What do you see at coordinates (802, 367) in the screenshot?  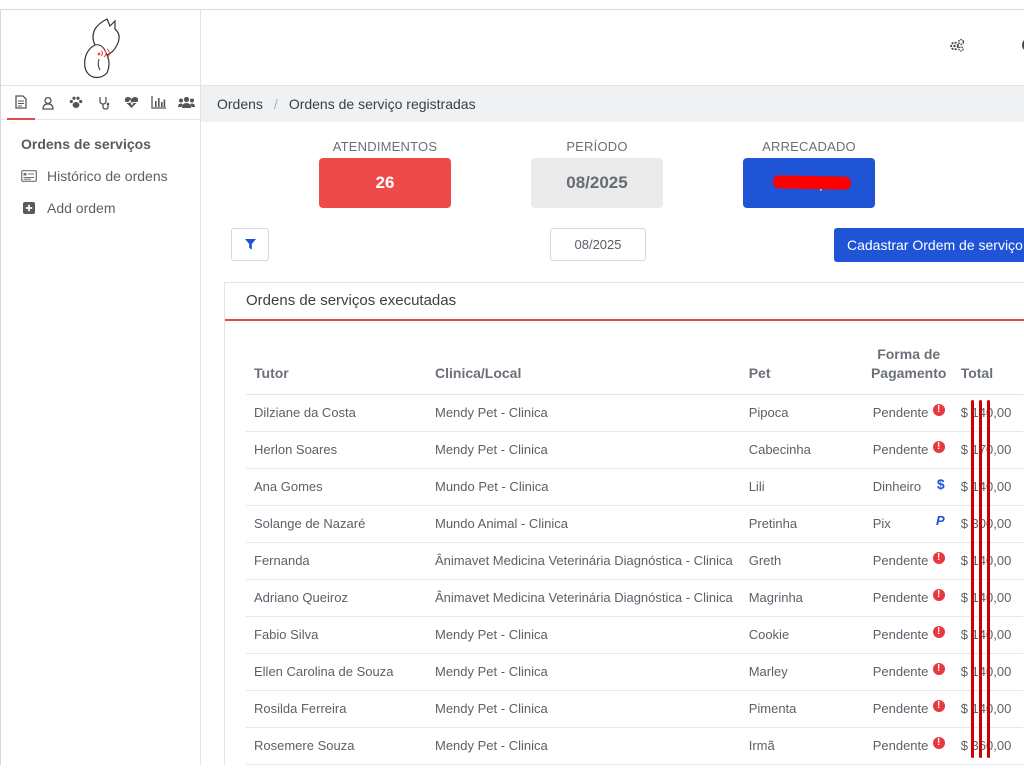 I see `column-header: Pet` at bounding box center [802, 367].